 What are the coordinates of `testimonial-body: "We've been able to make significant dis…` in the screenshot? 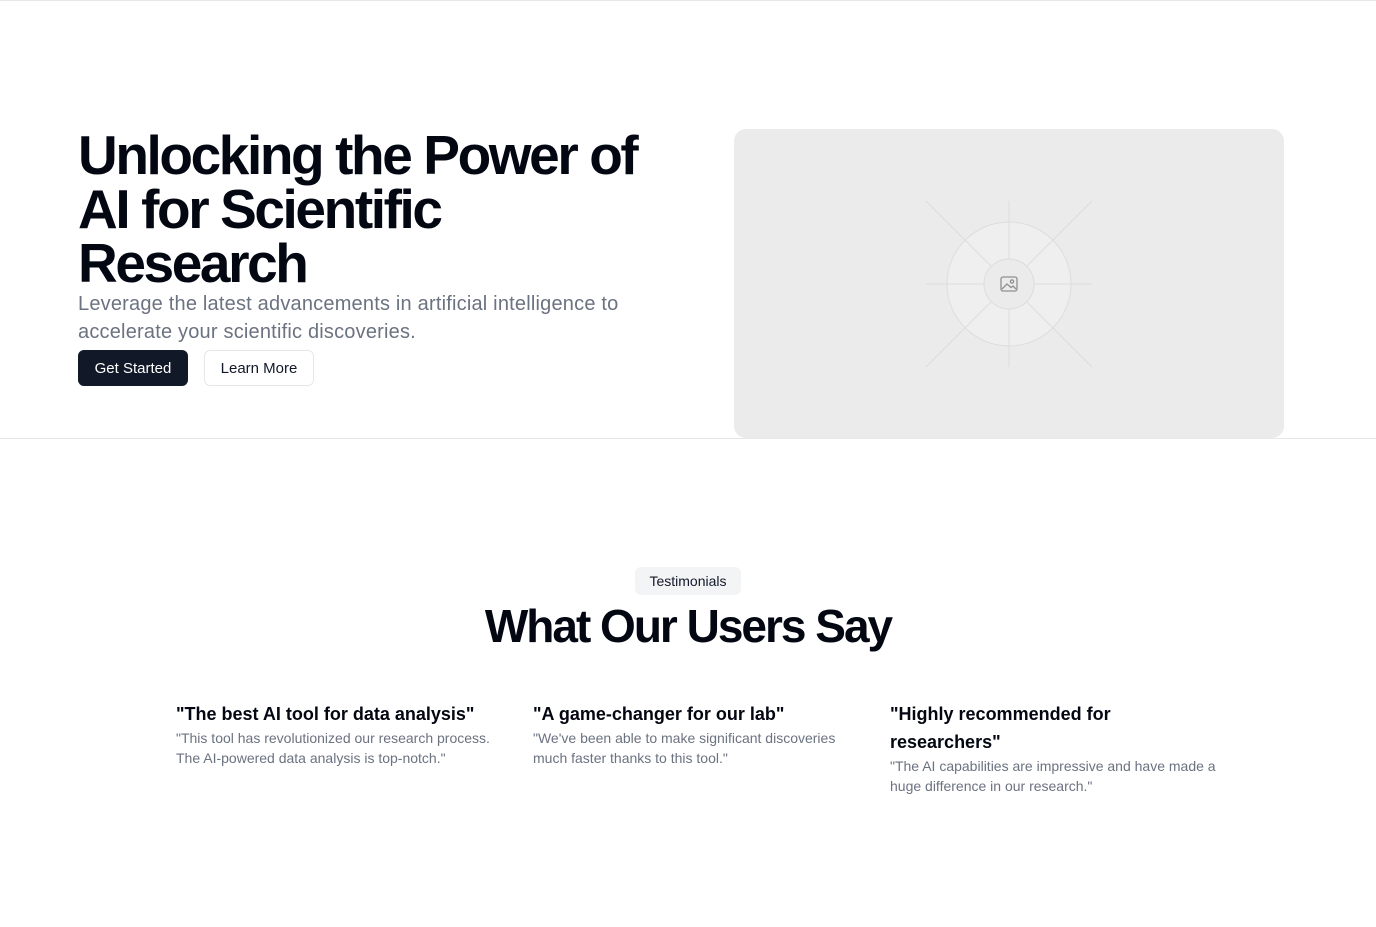 It's located at (684, 748).